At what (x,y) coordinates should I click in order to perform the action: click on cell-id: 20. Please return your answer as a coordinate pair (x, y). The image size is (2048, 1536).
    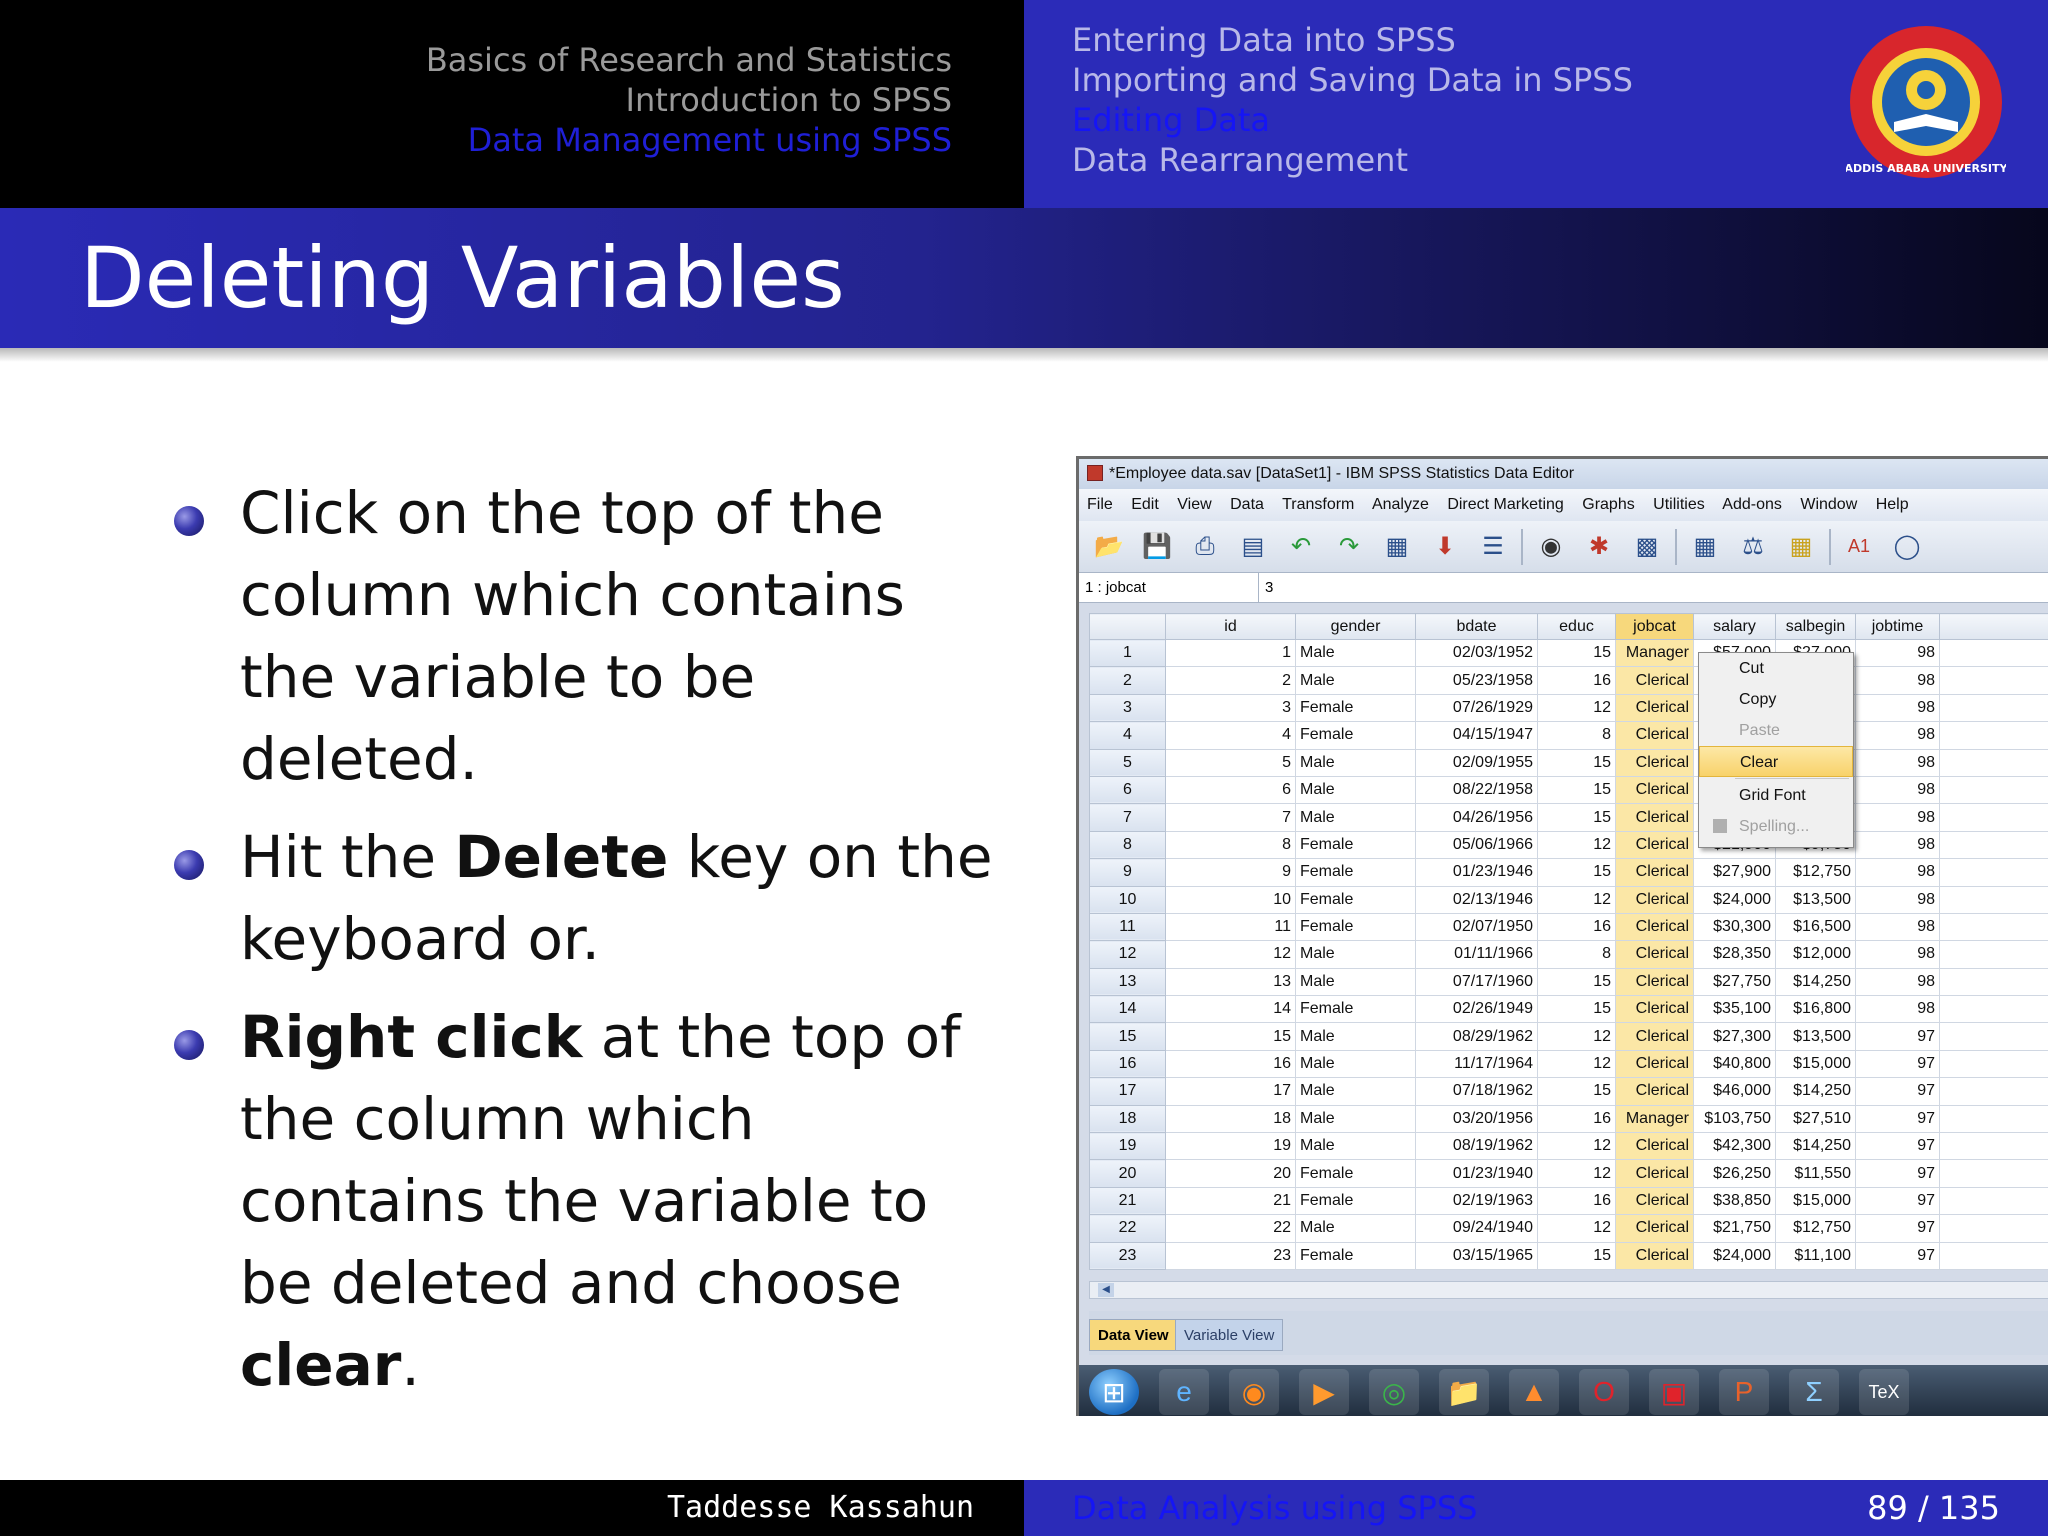
    Looking at the image, I should click on (1230, 1173).